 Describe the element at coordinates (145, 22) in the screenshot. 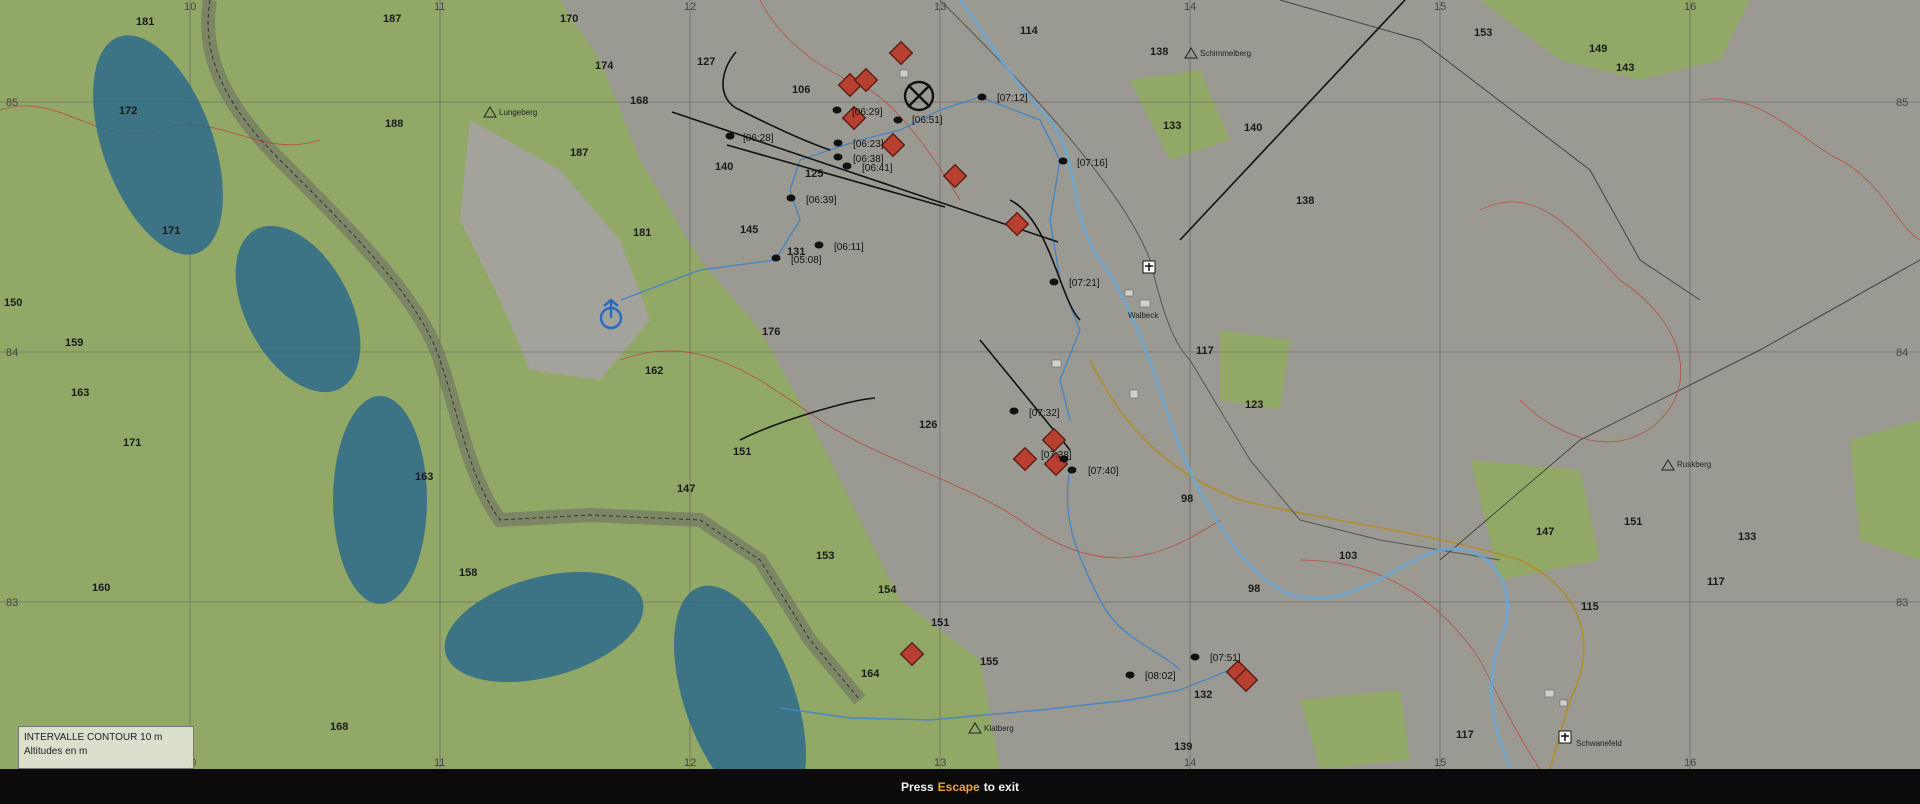

I see `elevation-label: 181` at that location.